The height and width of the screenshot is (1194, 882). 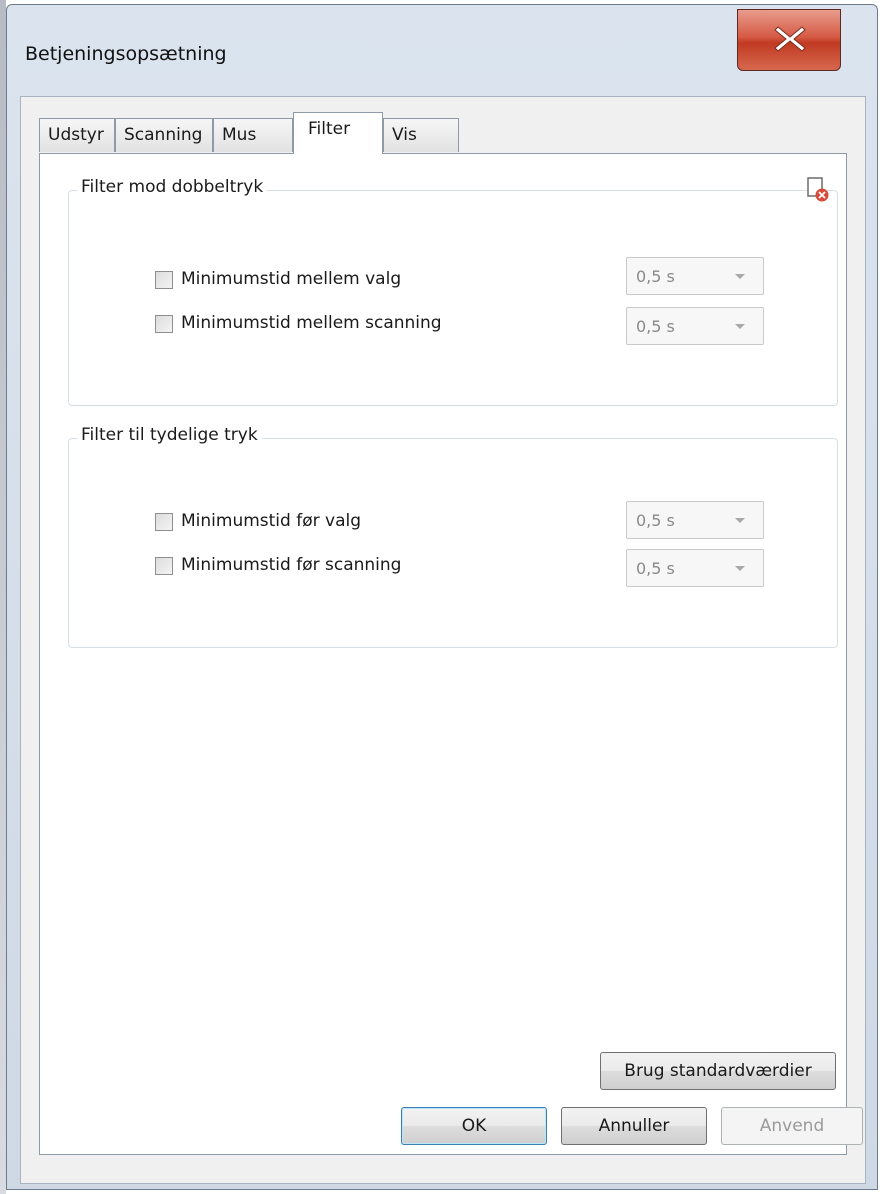 I want to click on tab-scanning: Scanning, so click(x=164, y=135).